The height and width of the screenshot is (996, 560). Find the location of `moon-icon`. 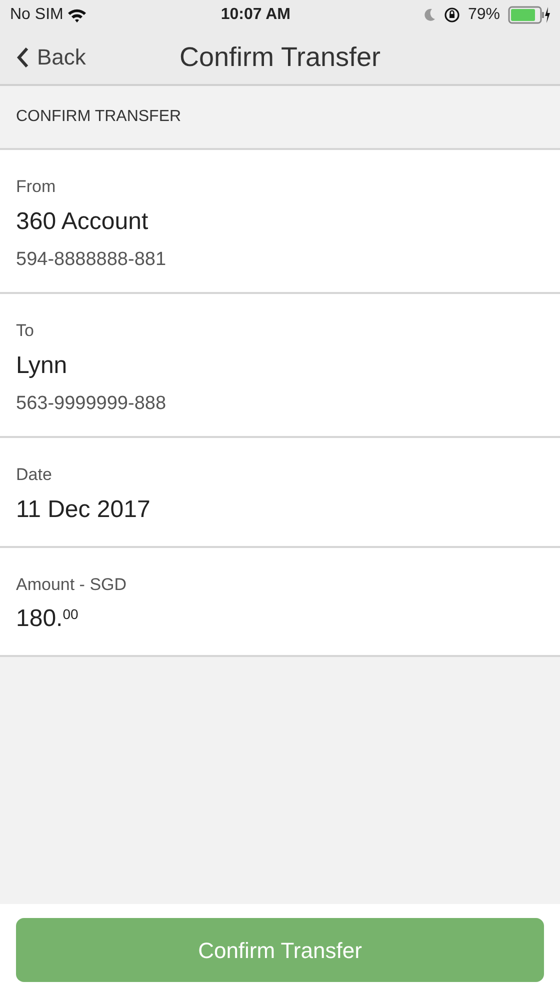

moon-icon is located at coordinates (430, 15).